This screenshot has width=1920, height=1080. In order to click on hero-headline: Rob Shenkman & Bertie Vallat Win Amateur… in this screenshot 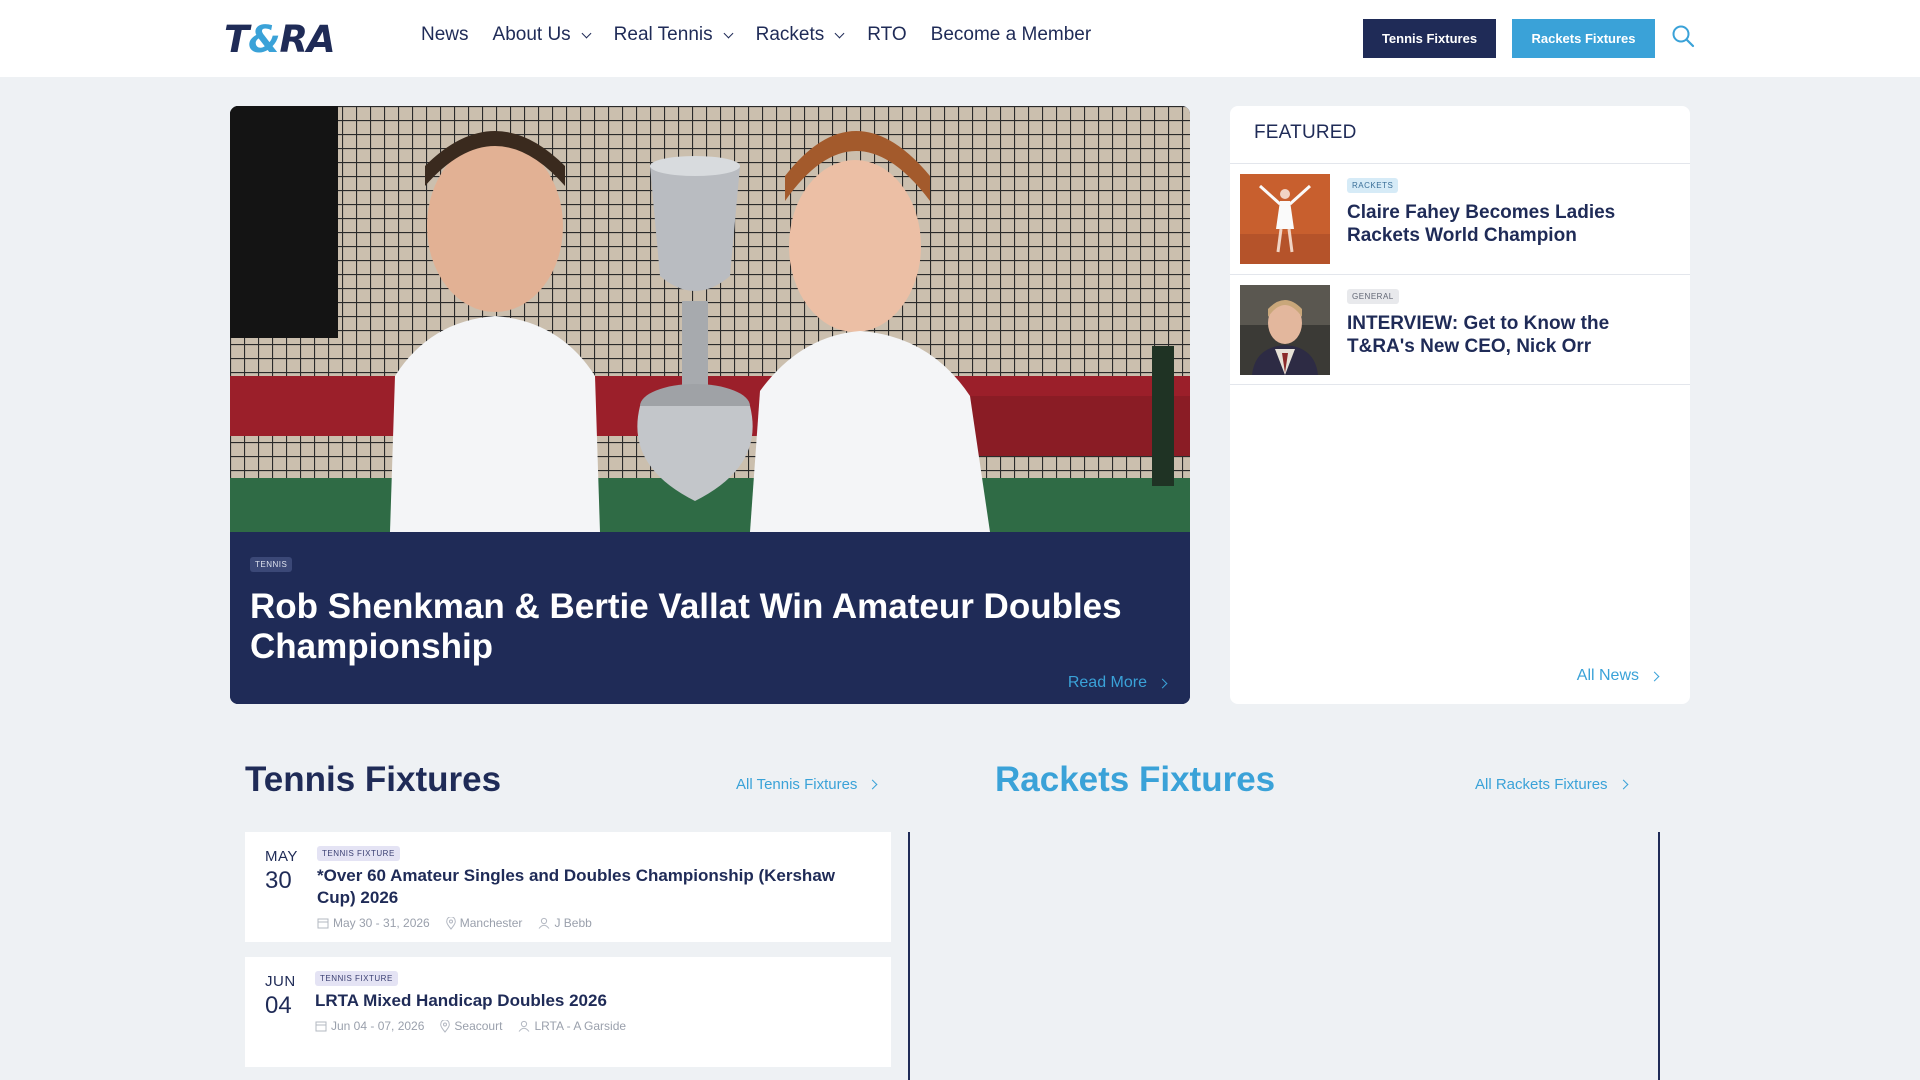, I will do `click(700, 627)`.